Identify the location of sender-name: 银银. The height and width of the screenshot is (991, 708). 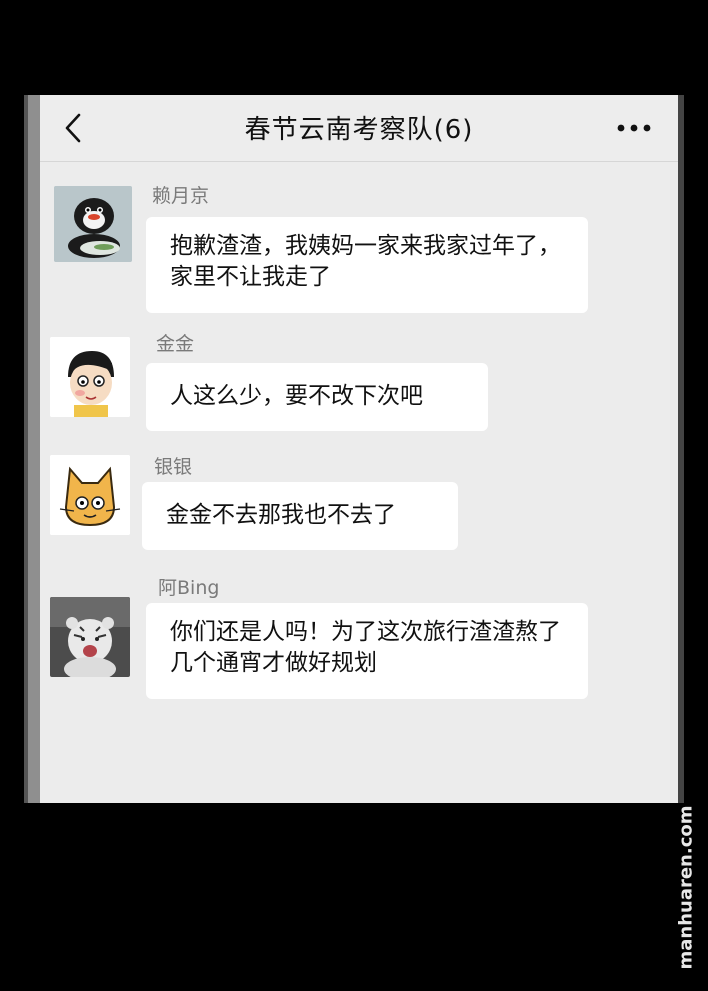
(173, 467).